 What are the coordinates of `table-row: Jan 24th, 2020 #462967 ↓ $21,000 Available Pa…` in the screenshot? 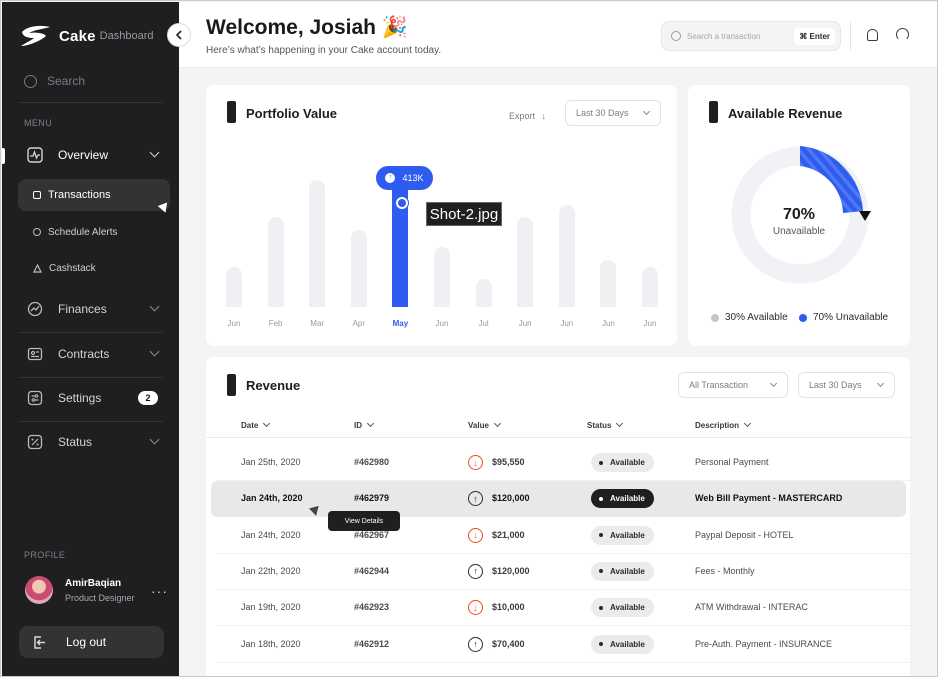 It's located at (559, 536).